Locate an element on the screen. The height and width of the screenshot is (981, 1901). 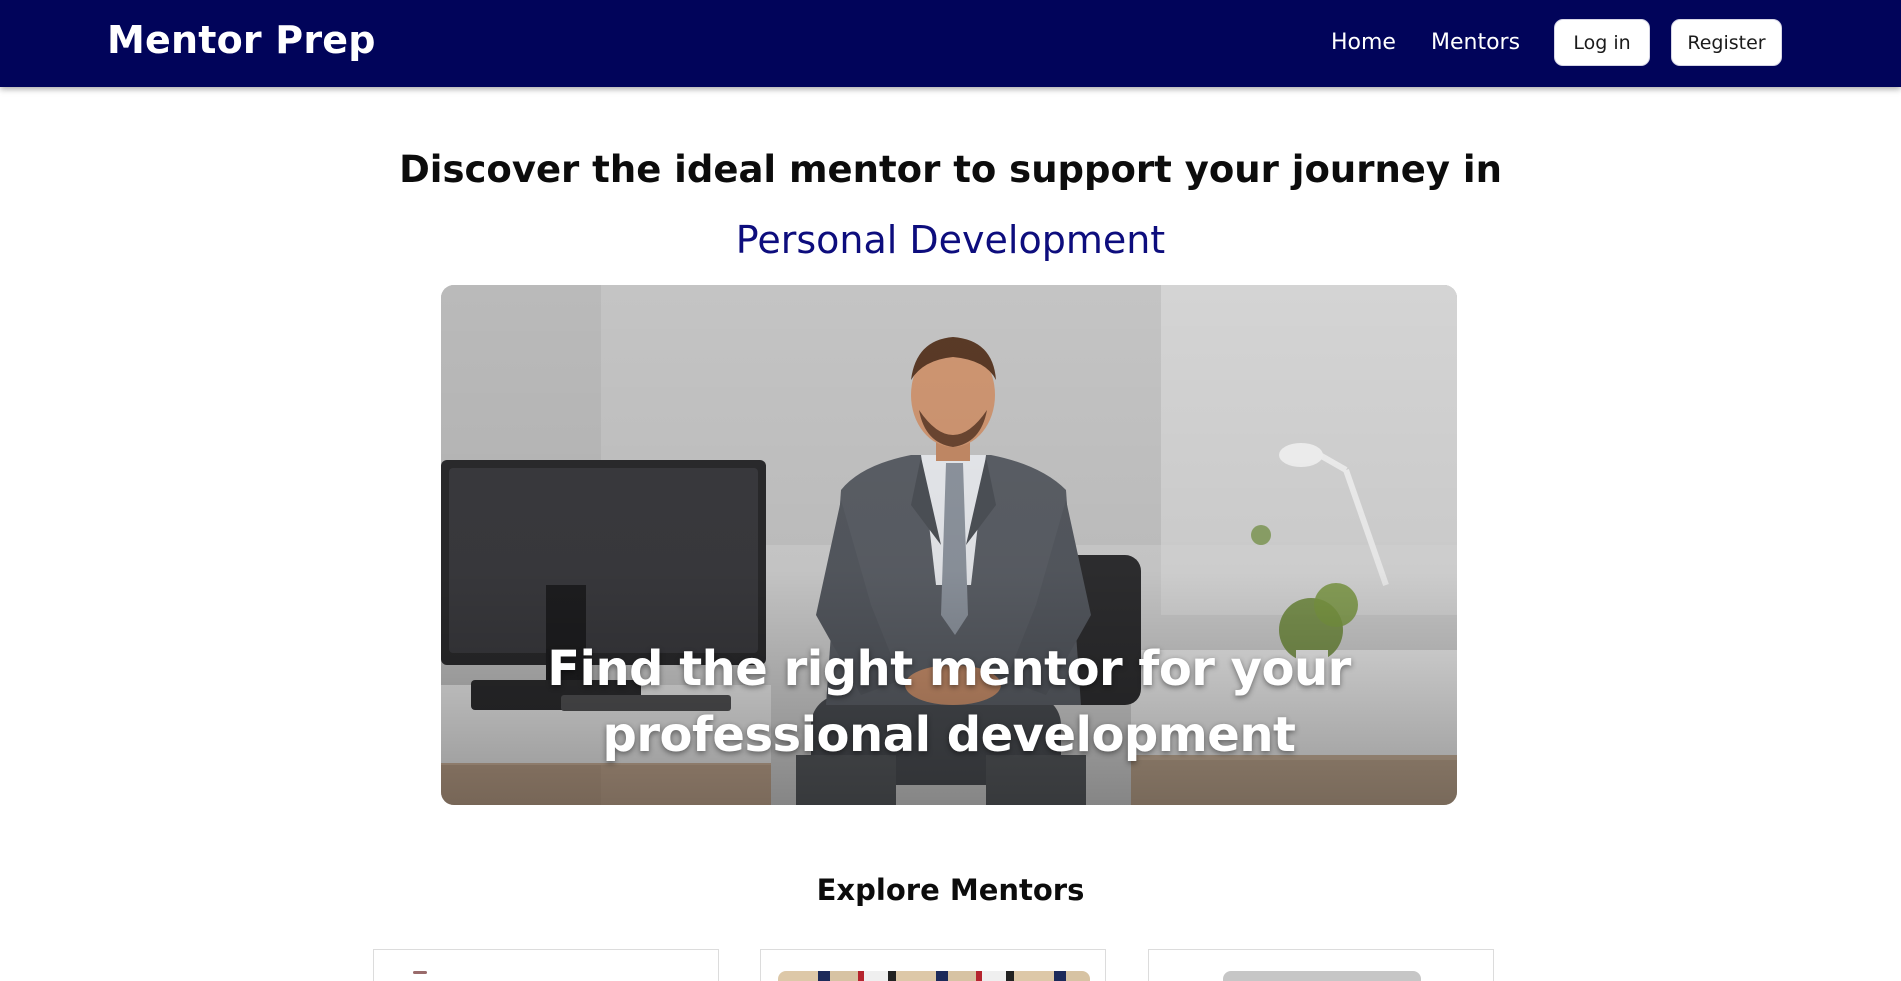
banner-caption-line-2: professional development is located at coordinates (949, 735).